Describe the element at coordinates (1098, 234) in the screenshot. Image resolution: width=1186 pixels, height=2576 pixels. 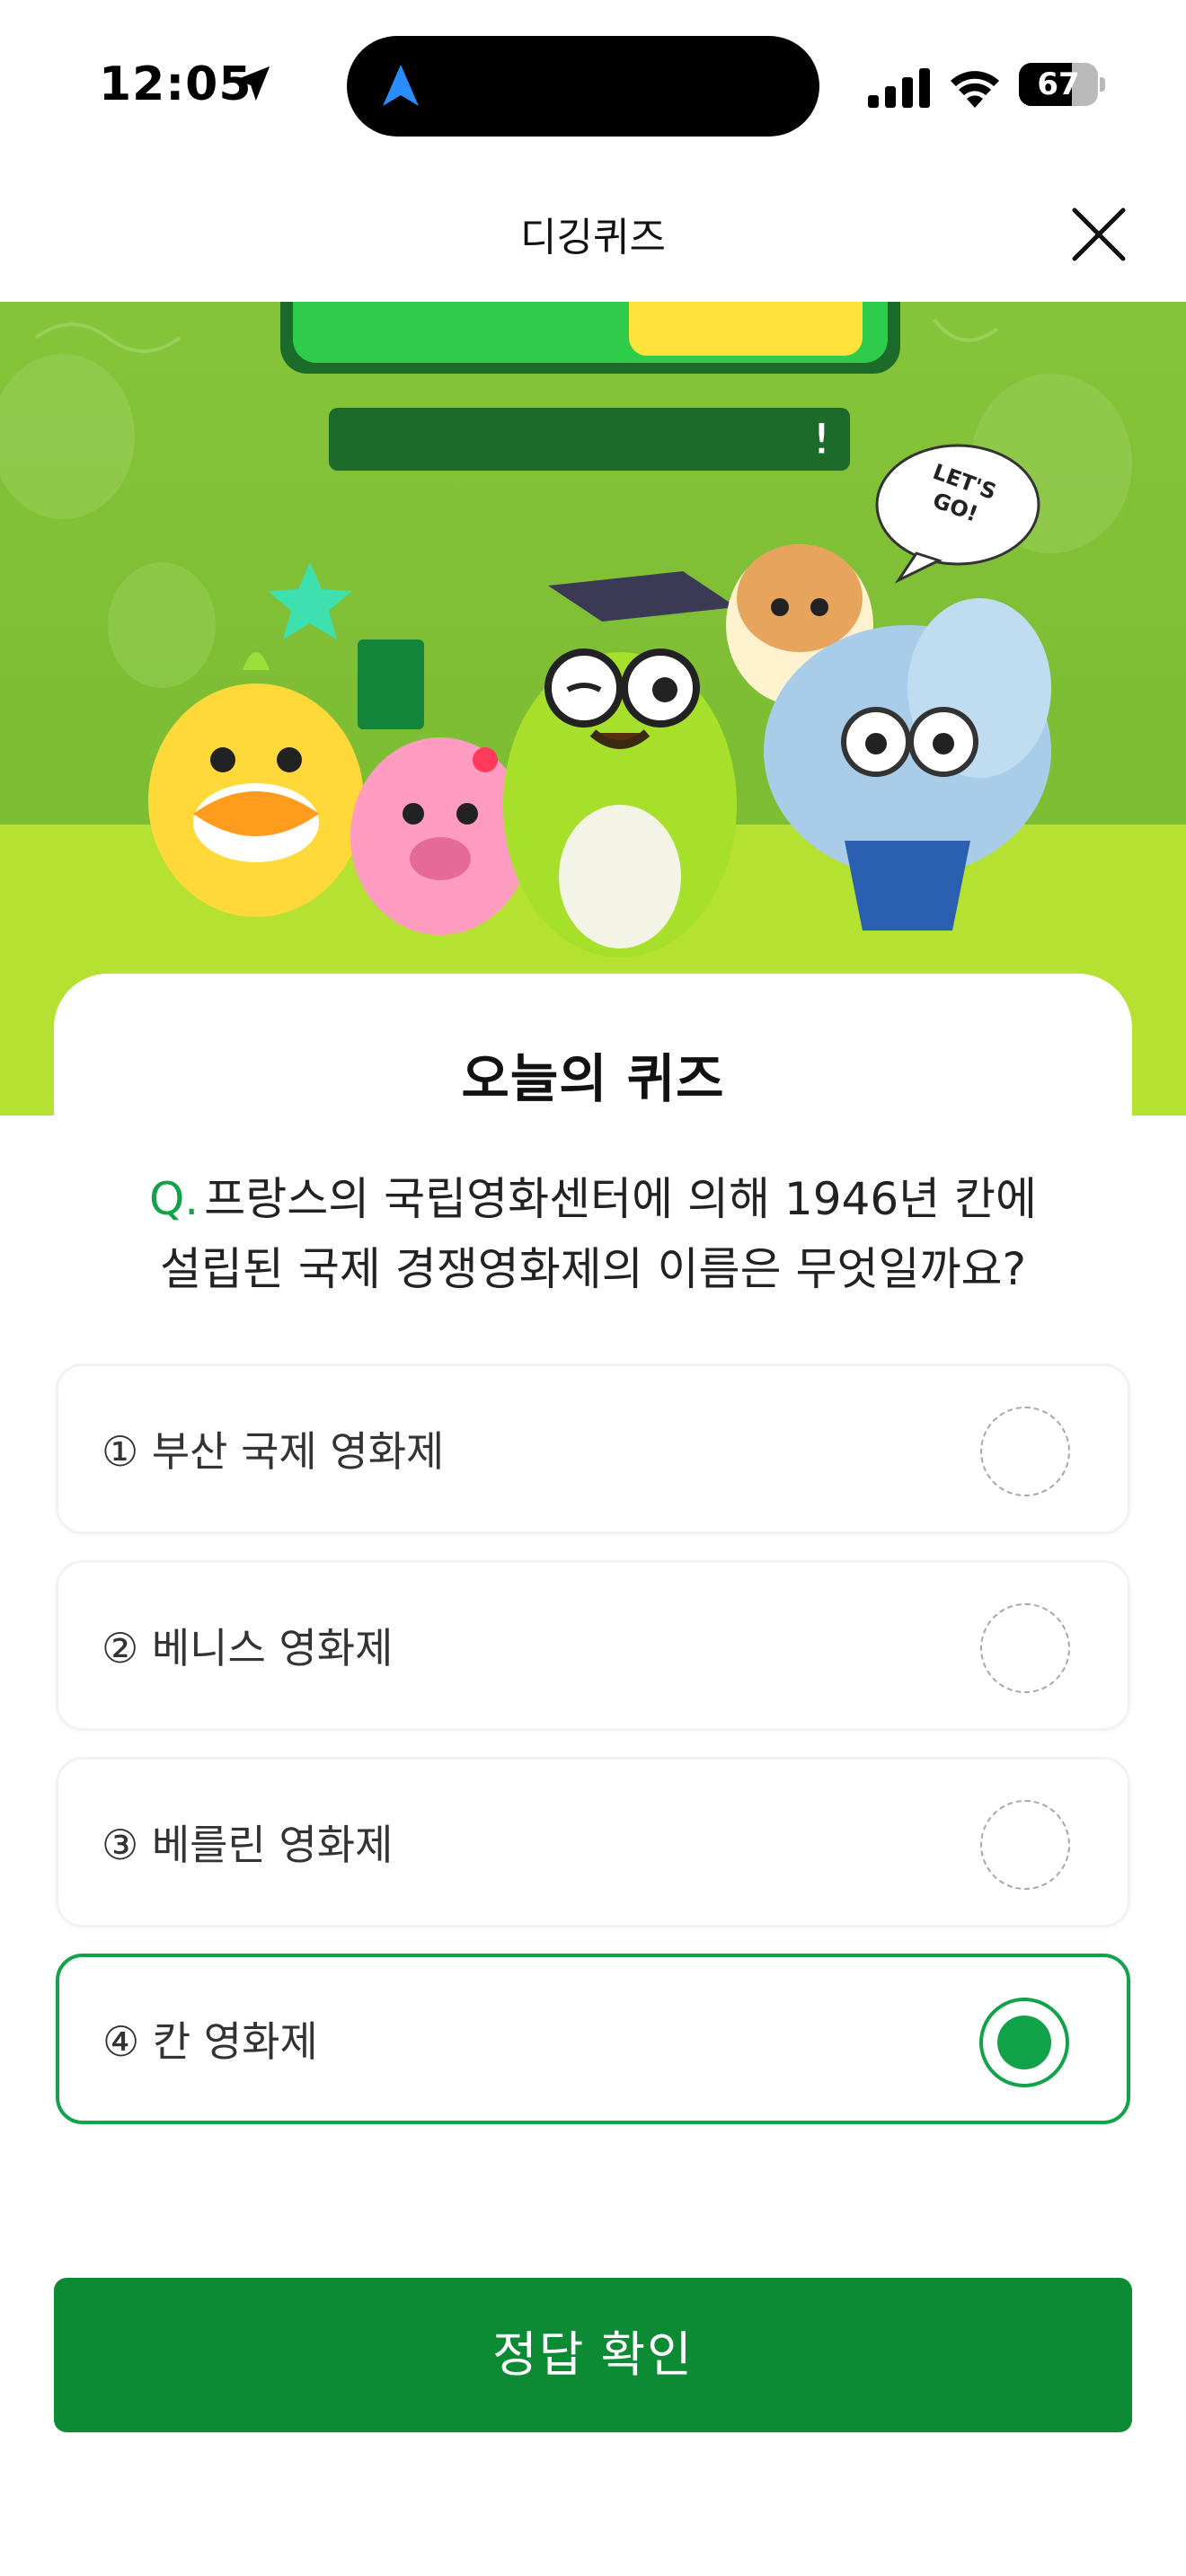
I see `close-icon` at that location.